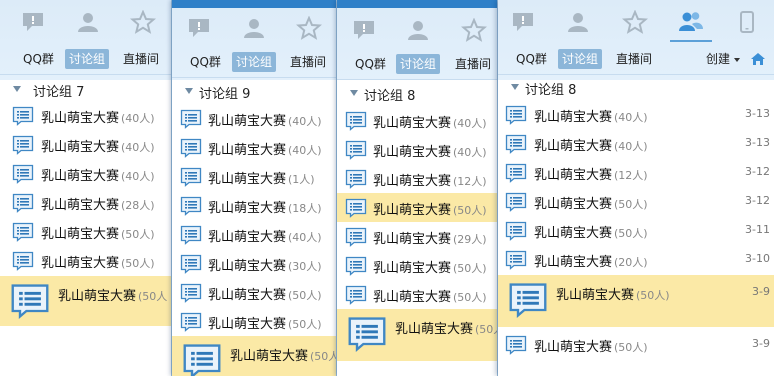  I want to click on list-item: 乳山萌宝大赛 (50人) 3-12, so click(636, 201).